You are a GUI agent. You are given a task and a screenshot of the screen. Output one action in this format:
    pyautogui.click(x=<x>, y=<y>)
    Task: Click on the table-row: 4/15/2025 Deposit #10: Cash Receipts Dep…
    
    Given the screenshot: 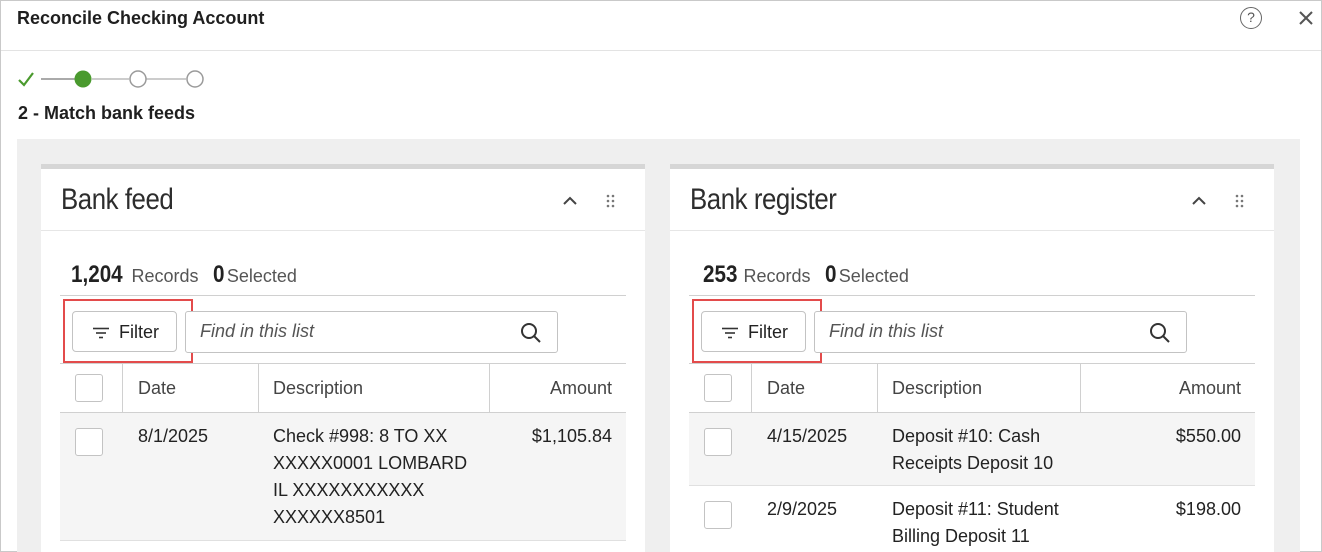 What is the action you would take?
    pyautogui.click(x=972, y=449)
    